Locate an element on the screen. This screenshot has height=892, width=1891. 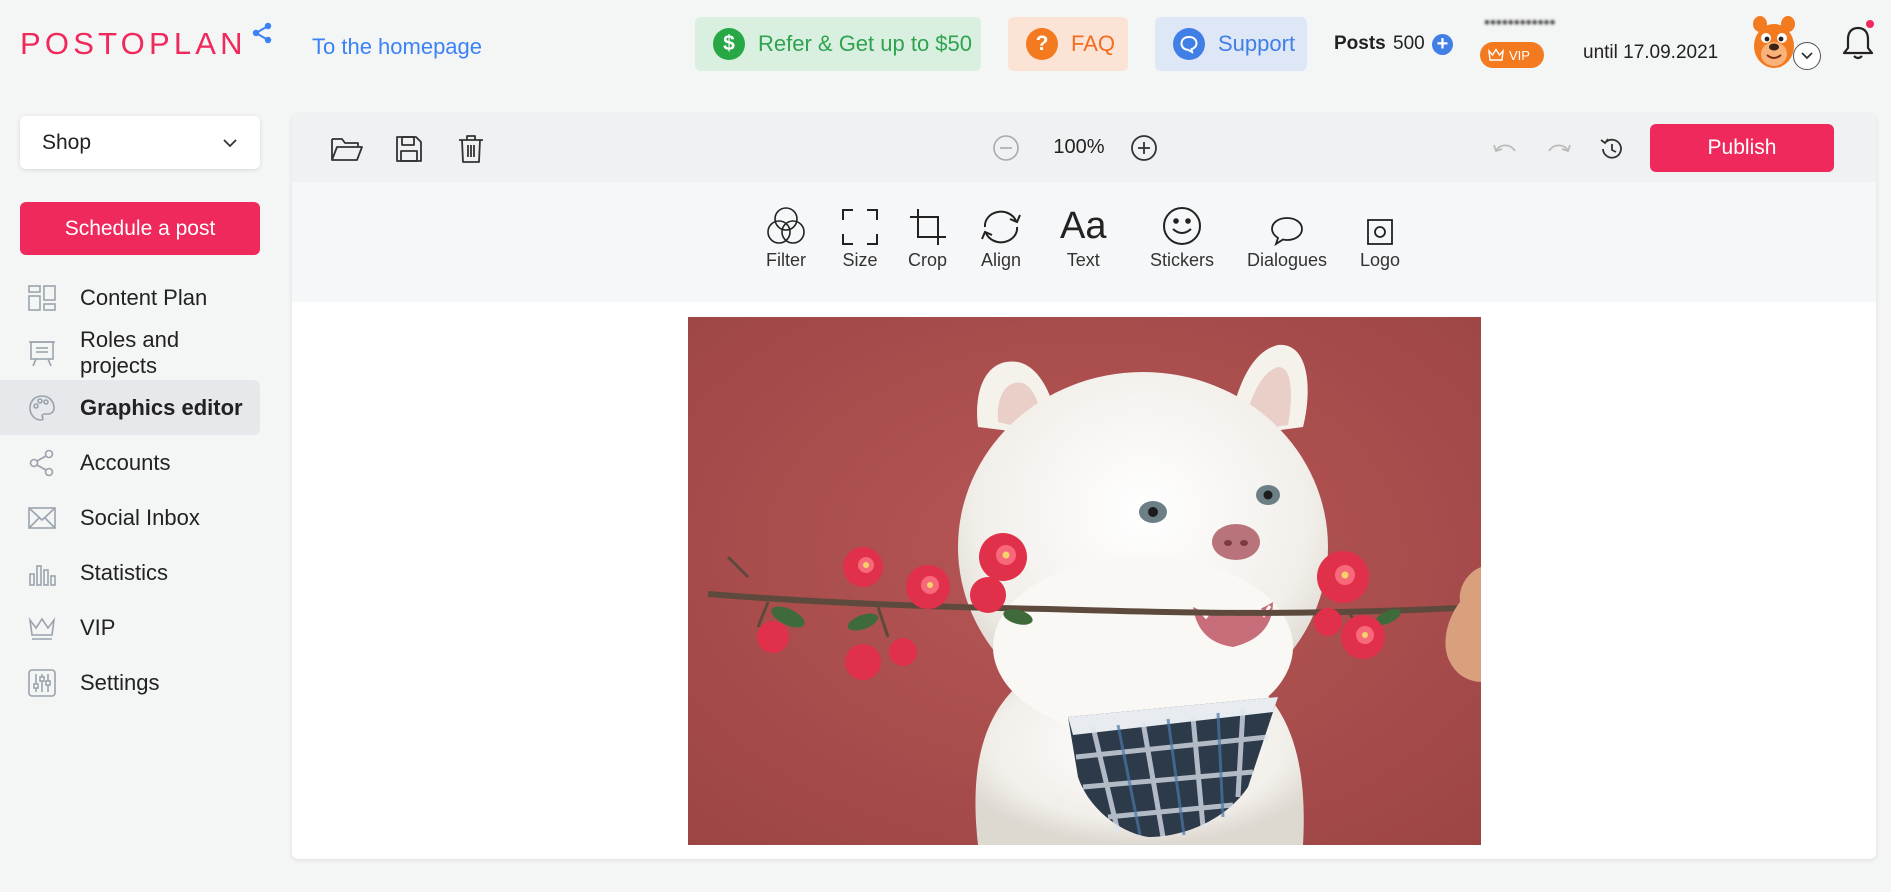
tool-label: Align is located at coordinates (1001, 260).